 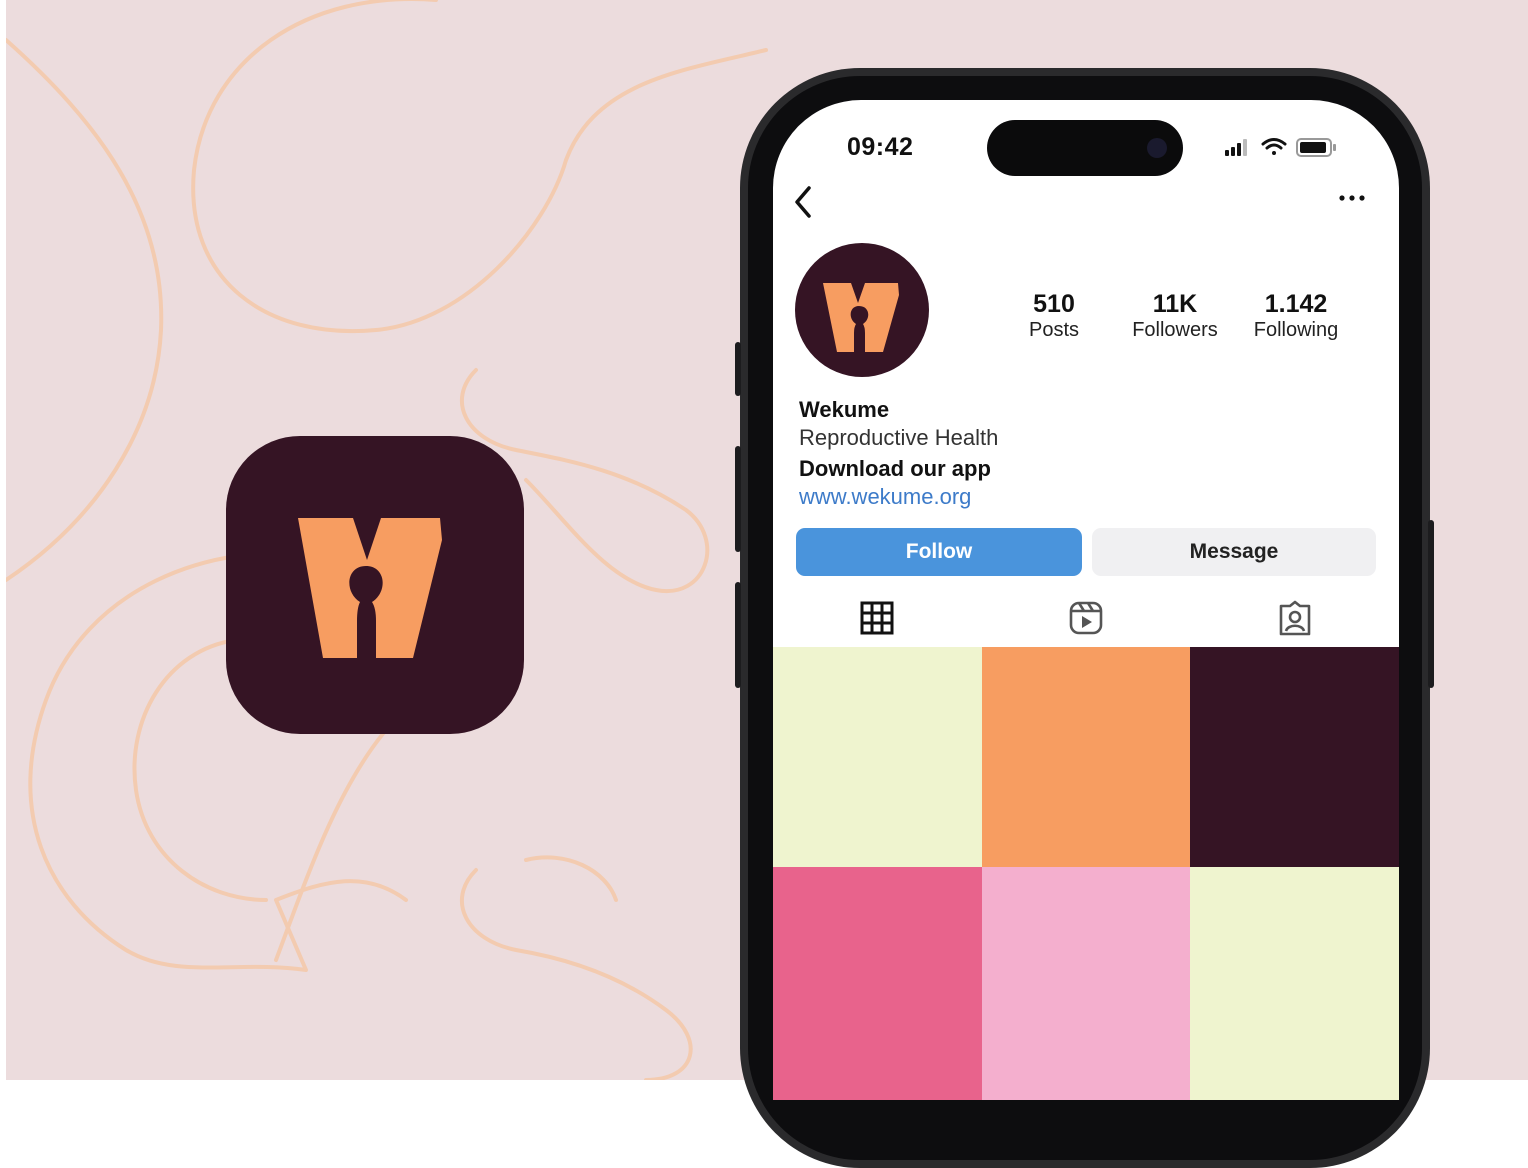 I want to click on camera-icon, so click(x=1157, y=148).